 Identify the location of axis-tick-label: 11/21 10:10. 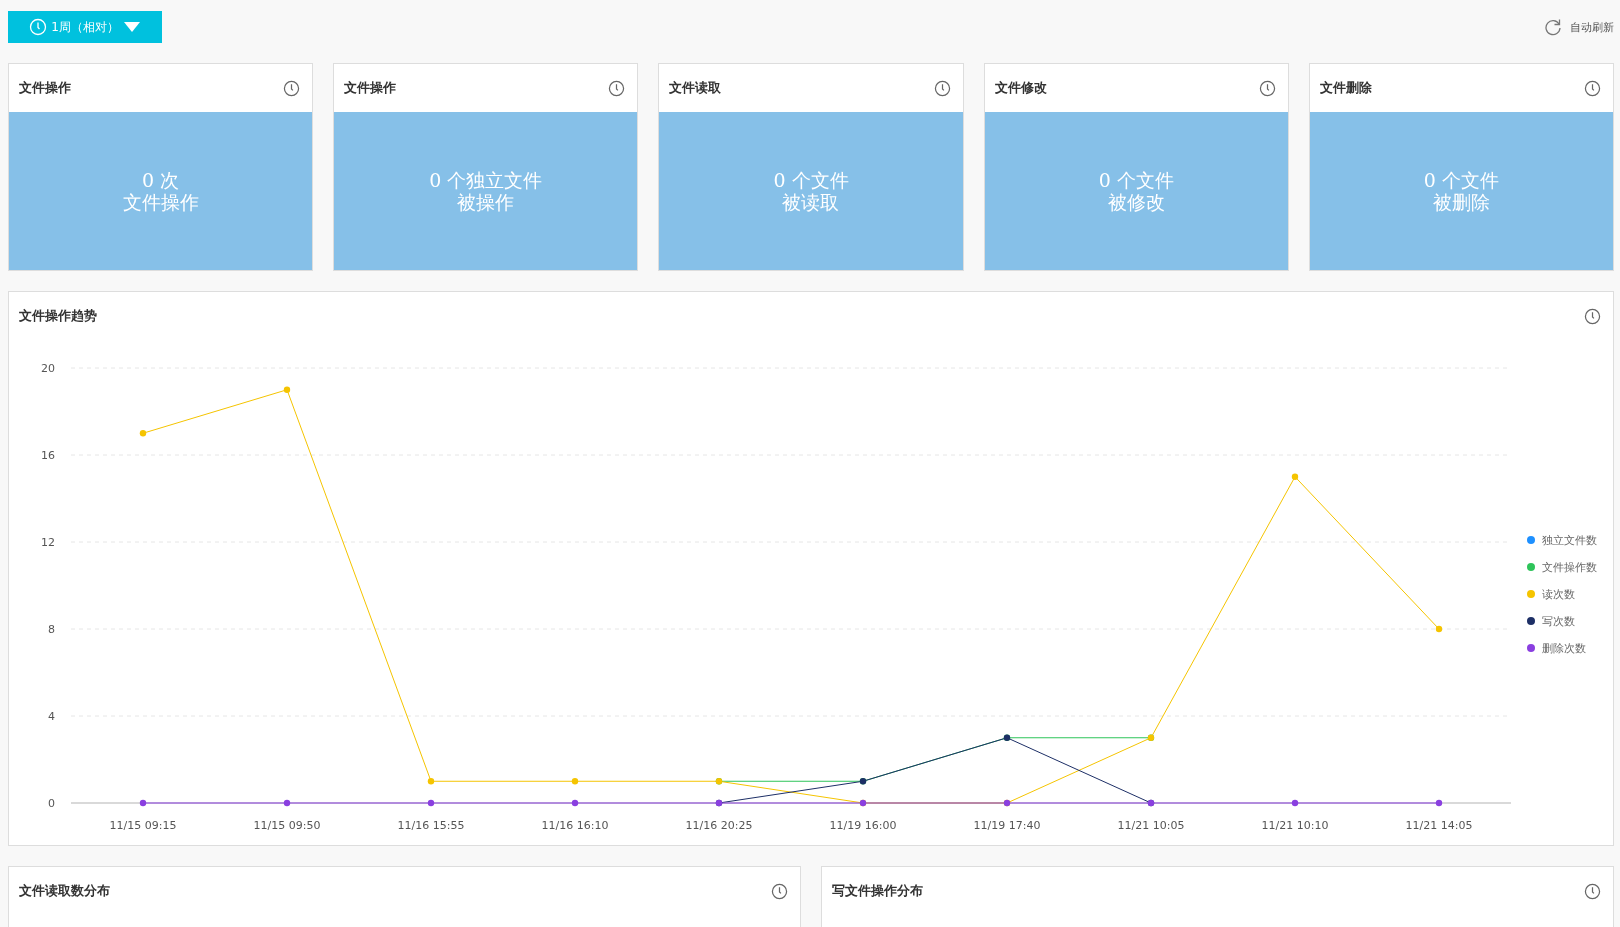
(1295, 825).